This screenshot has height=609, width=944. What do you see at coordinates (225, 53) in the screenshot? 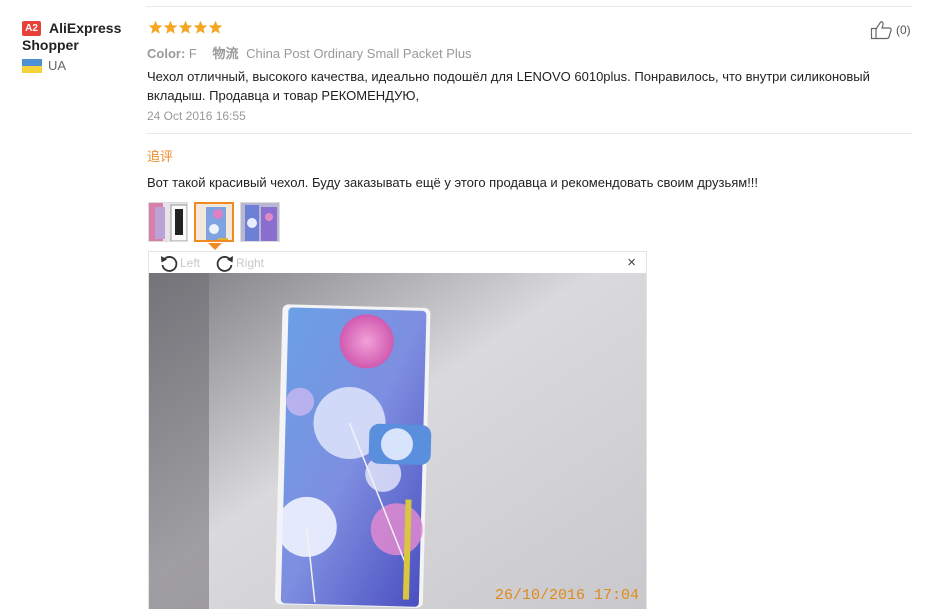
I see `shipping-label: 物流` at bounding box center [225, 53].